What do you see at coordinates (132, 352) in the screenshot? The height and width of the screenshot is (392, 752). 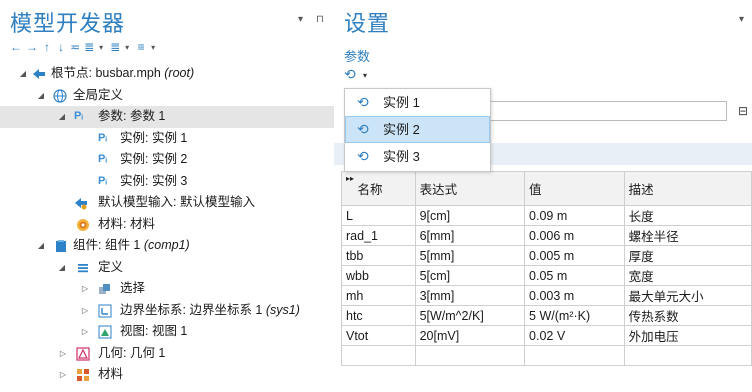 I see `tree-node-label: 几何: 几何 1` at bounding box center [132, 352].